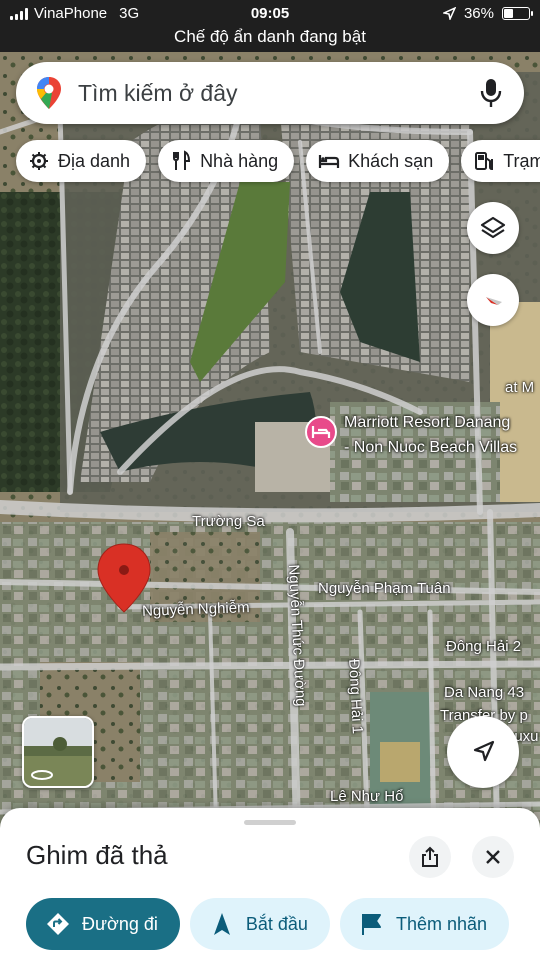  I want to click on navigation-start-icon, so click(221, 924).